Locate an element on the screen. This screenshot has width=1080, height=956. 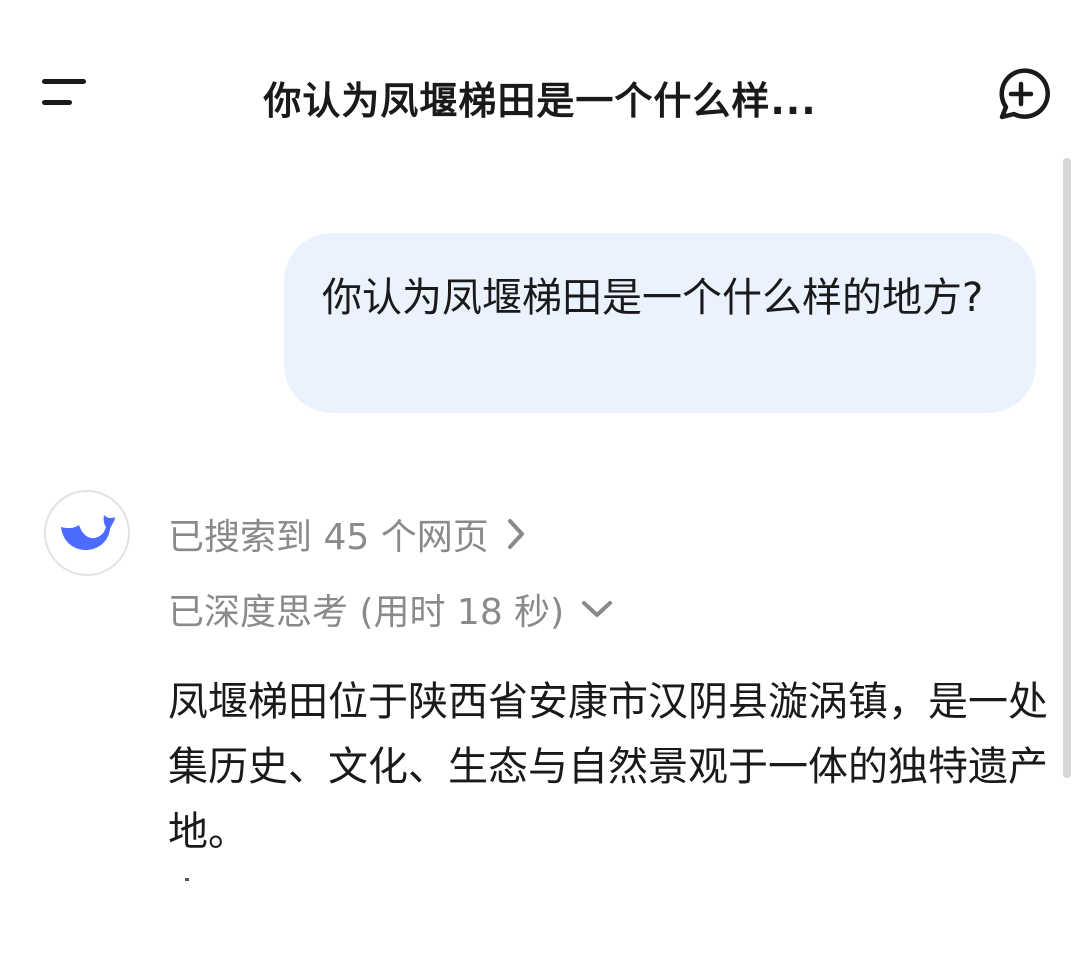
menu-icon is located at coordinates (64, 81).